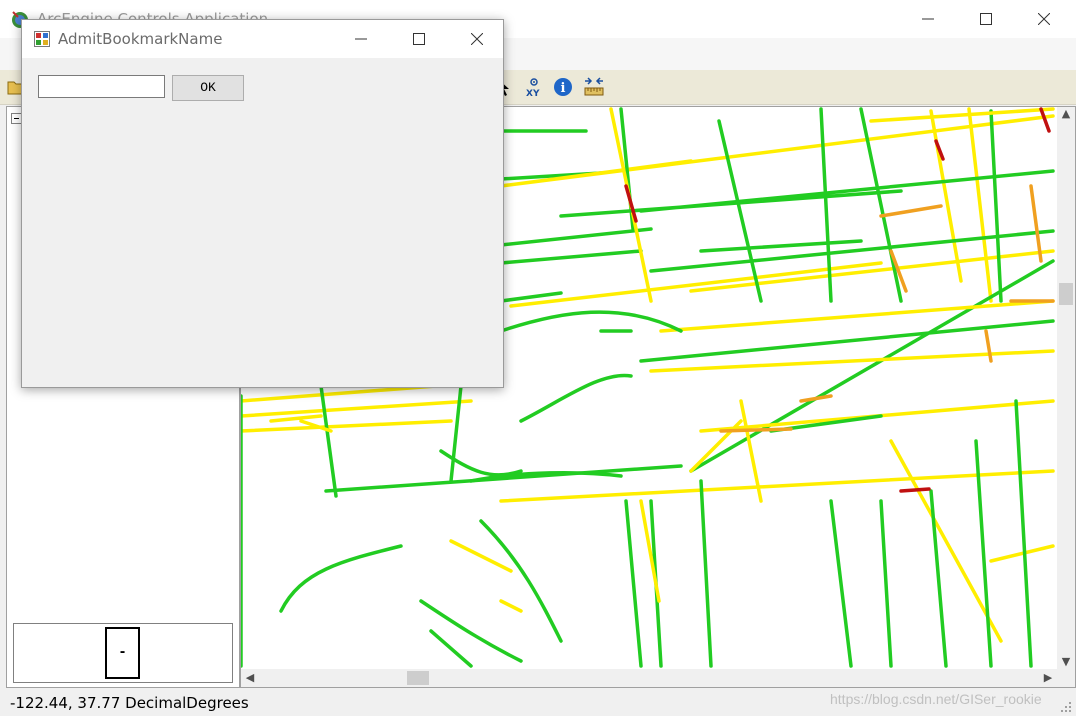  I want to click on scroll-right-arrow-icon: ▶, so click(1048, 678).